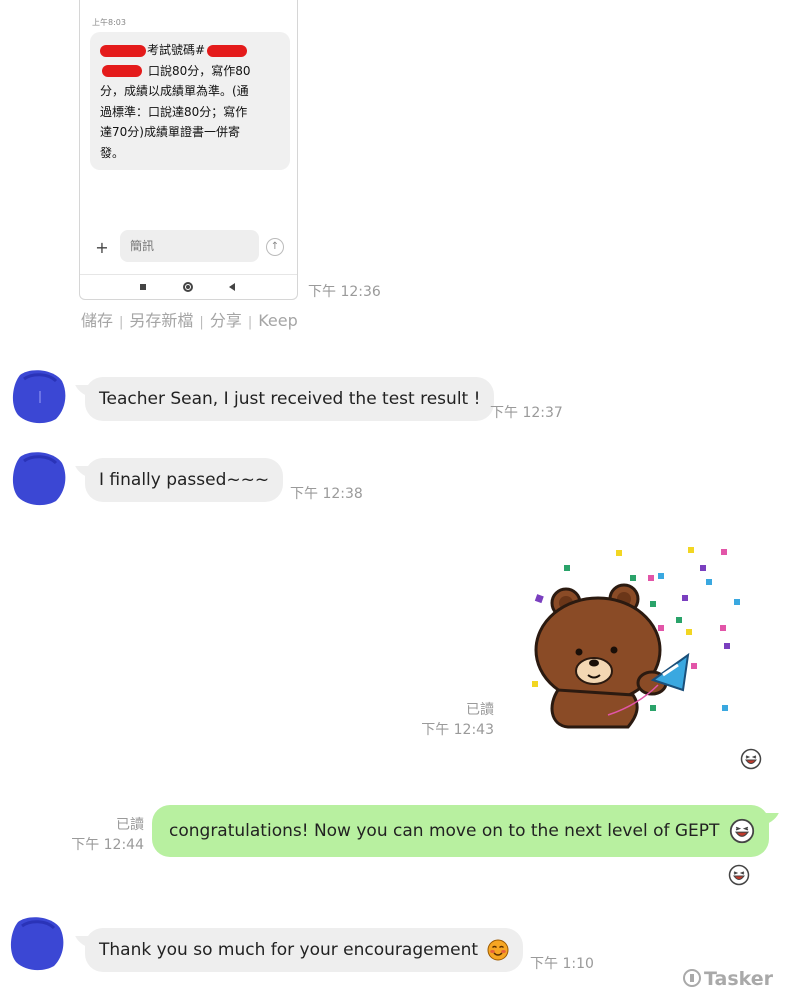  What do you see at coordinates (741, 831) in the screenshot?
I see `laughing-face-emoji-icon` at bounding box center [741, 831].